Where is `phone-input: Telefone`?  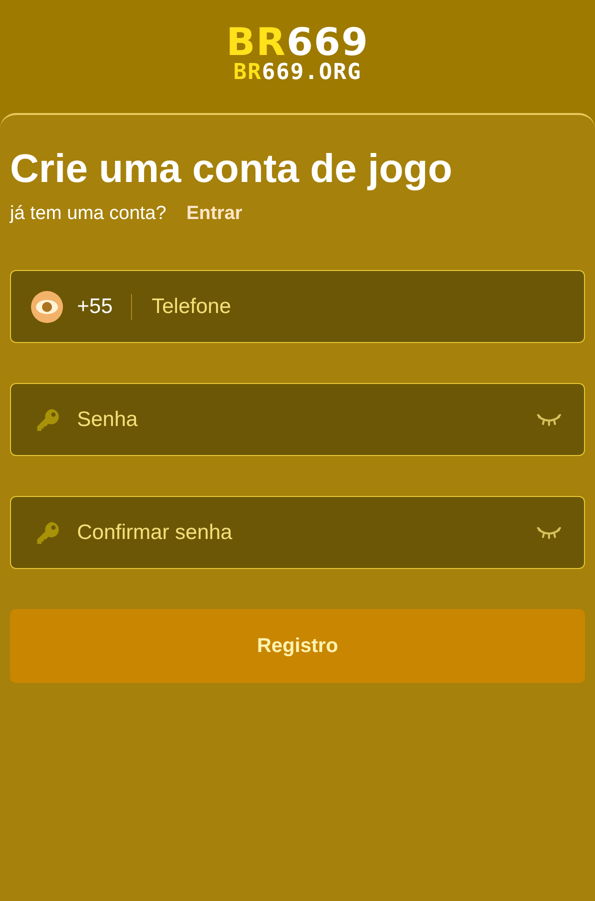
phone-input: Telefone is located at coordinates (356, 307).